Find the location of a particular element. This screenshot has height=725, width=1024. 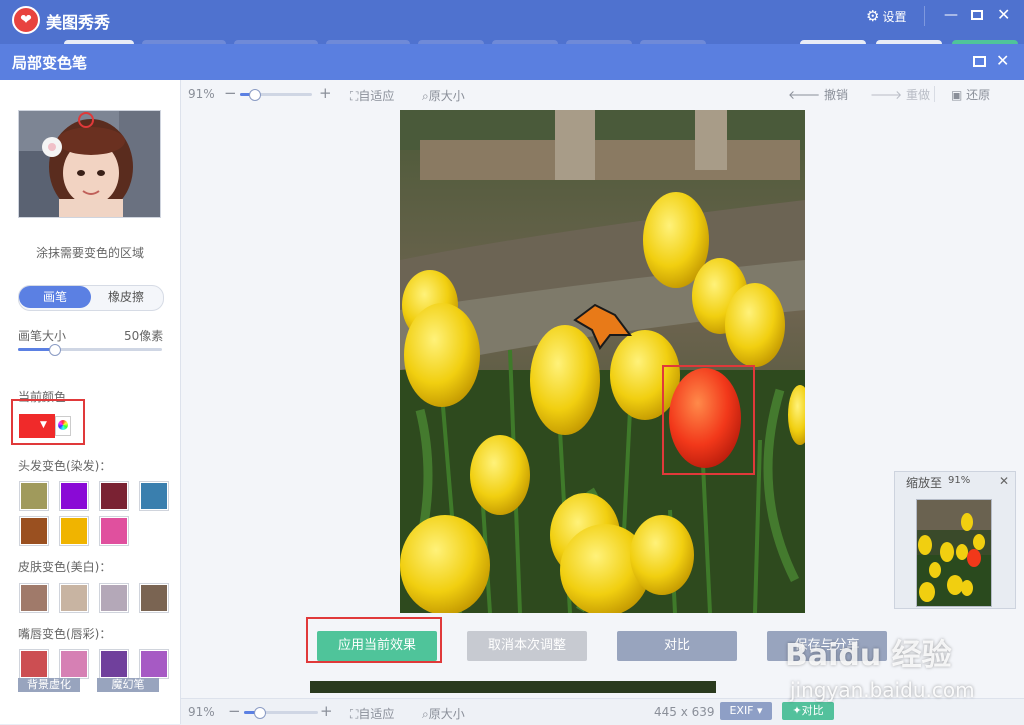

dialog-maximize-icon is located at coordinates (979, 61).